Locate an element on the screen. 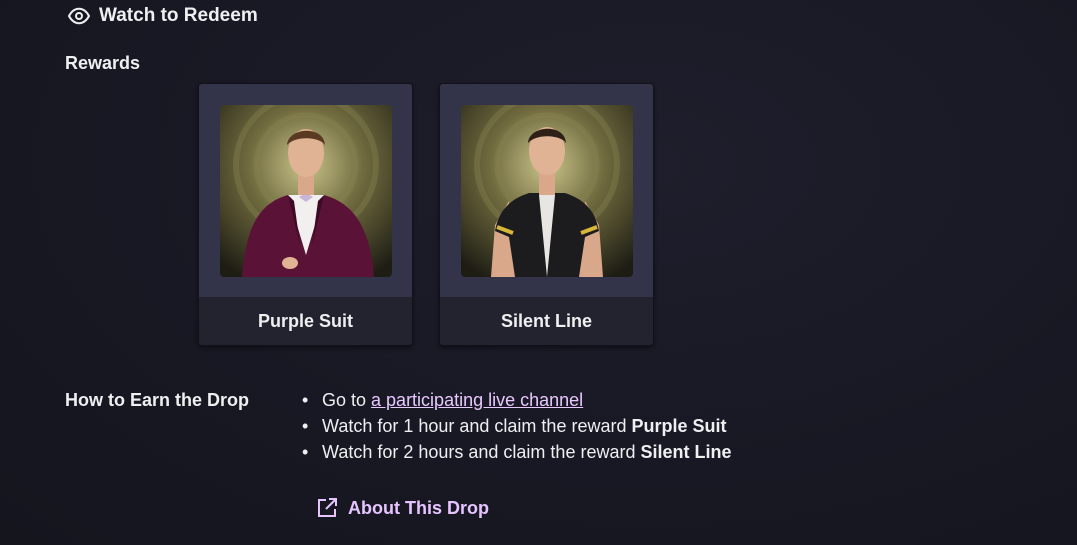  about-this-drop-link: About This Drop is located at coordinates (402, 508).